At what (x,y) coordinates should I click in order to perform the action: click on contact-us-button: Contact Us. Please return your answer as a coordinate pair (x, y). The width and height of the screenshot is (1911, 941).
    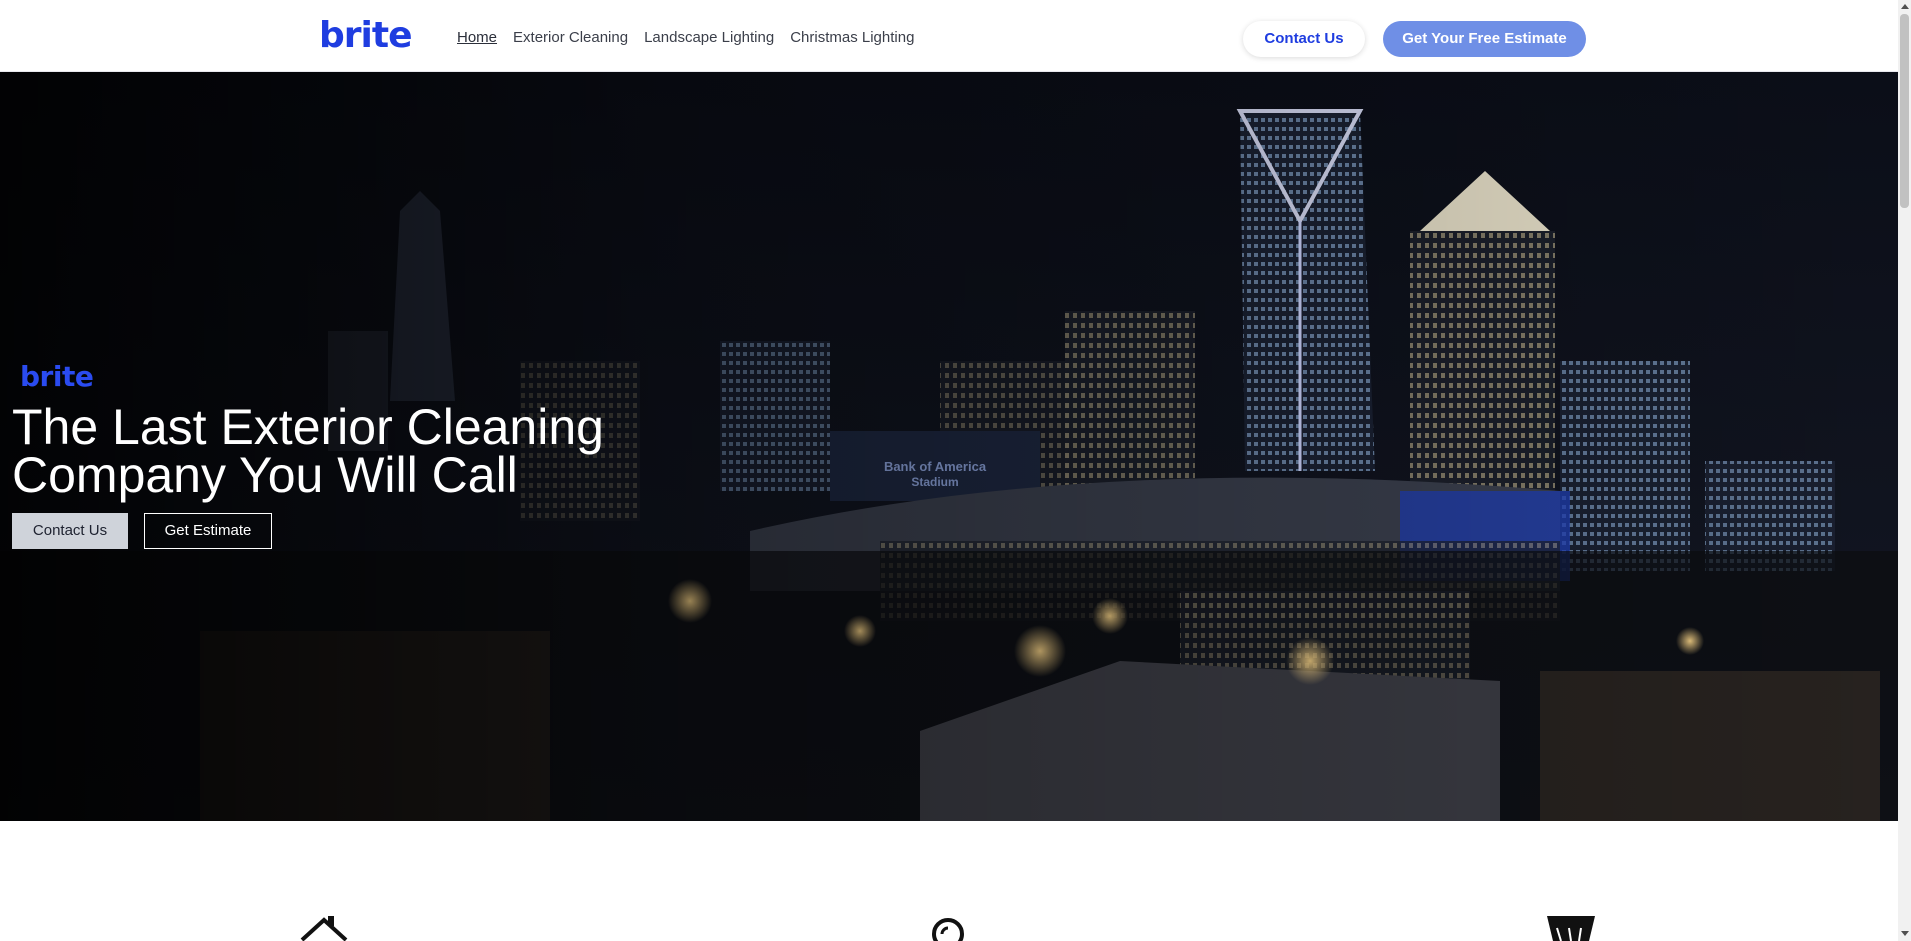
    Looking at the image, I should click on (1304, 39).